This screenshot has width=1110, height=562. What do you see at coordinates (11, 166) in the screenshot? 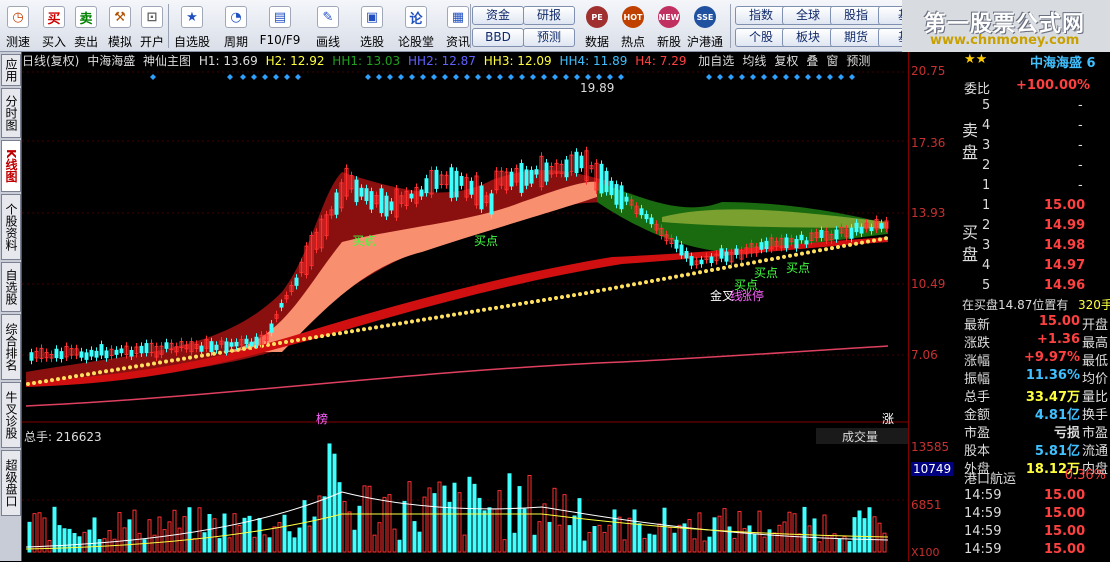
I see `left-tab-2: K线图` at bounding box center [11, 166].